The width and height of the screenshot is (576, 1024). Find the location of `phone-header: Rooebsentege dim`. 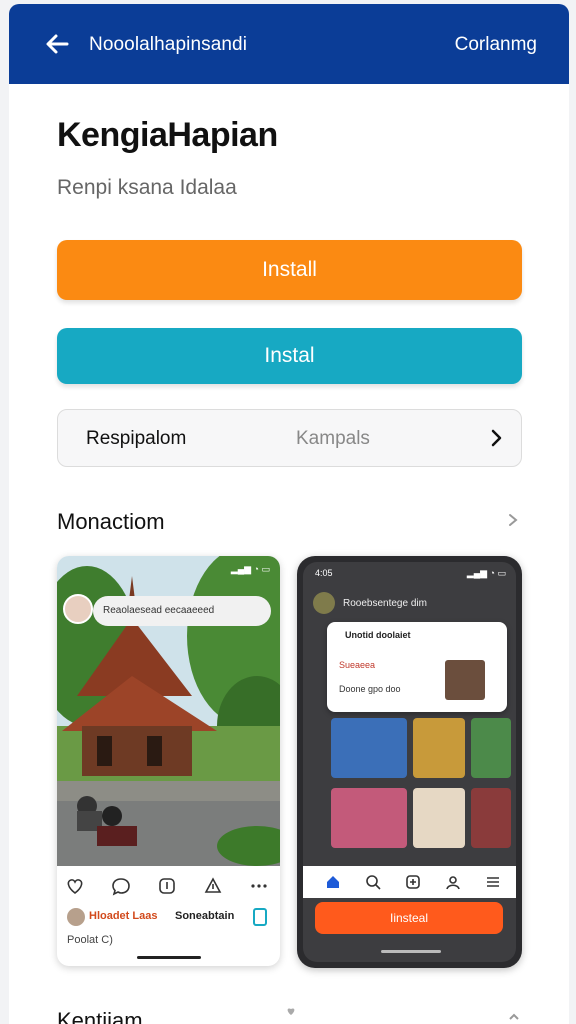

phone-header: Rooebsentege dim is located at coordinates (413, 605).